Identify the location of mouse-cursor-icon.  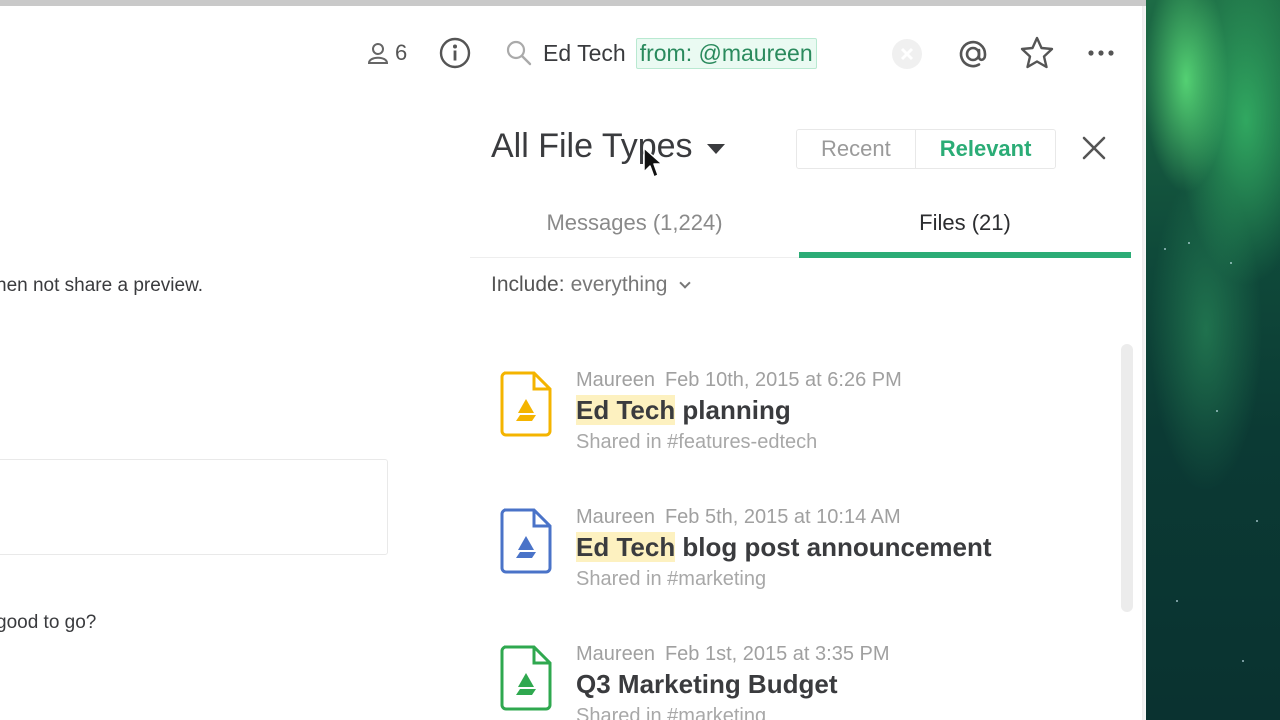
(653, 162).